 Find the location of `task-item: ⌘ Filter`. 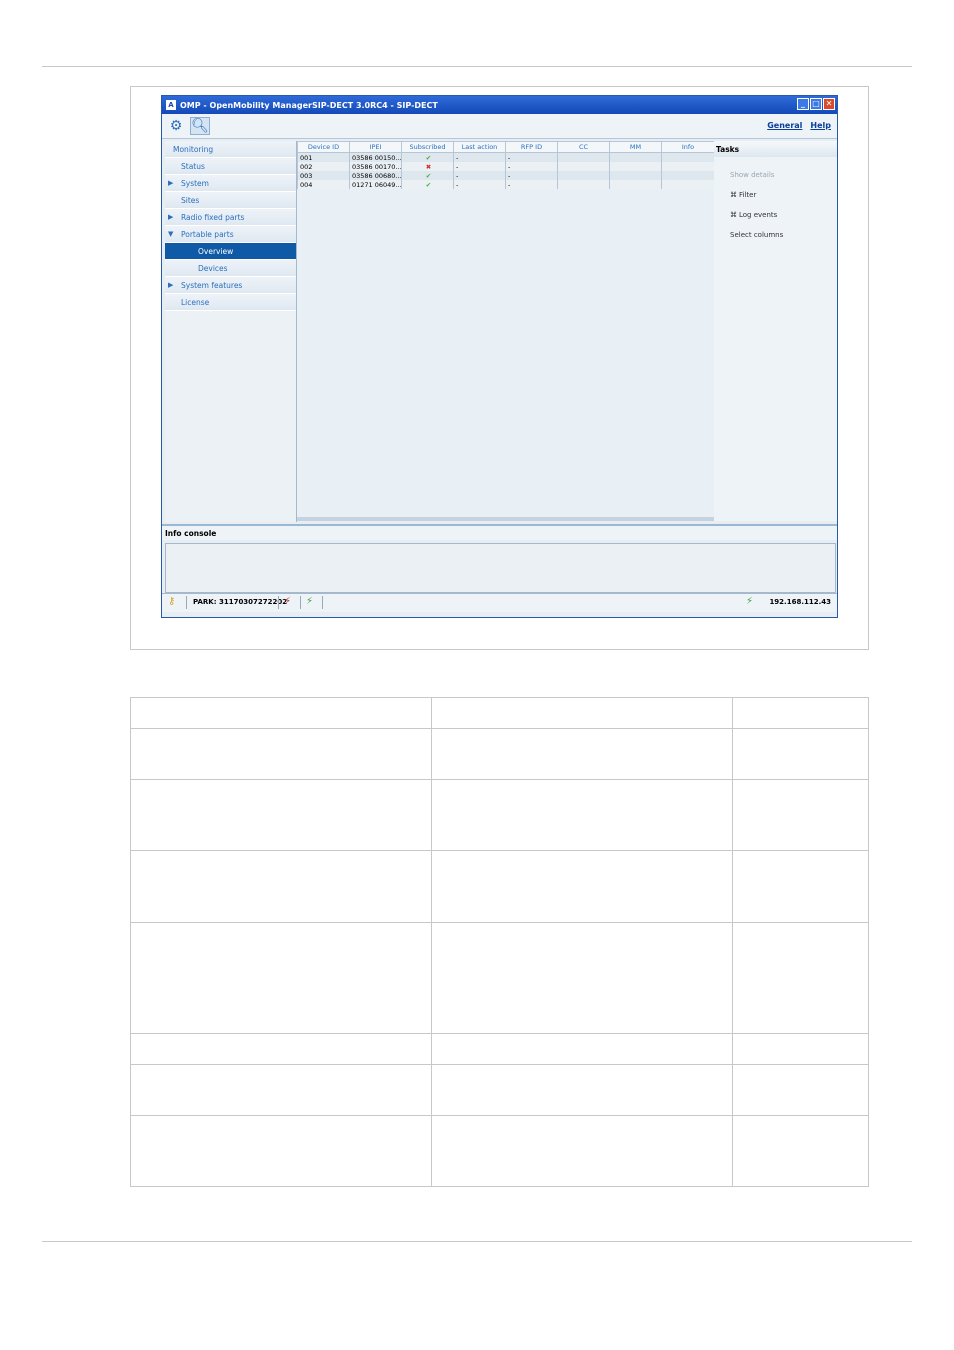

task-item: ⌘ Filter is located at coordinates (743, 195).